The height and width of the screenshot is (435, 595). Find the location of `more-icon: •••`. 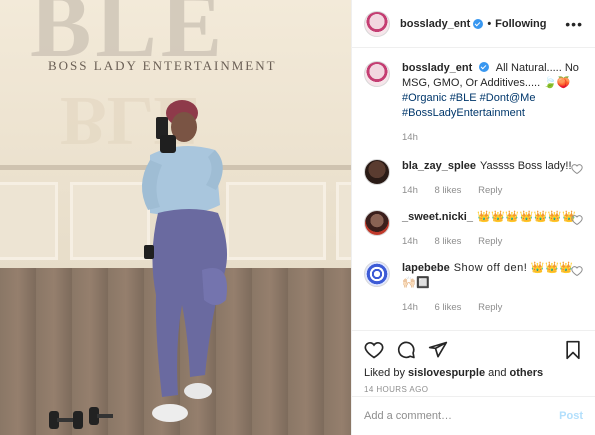

more-icon: ••• is located at coordinates (574, 24).